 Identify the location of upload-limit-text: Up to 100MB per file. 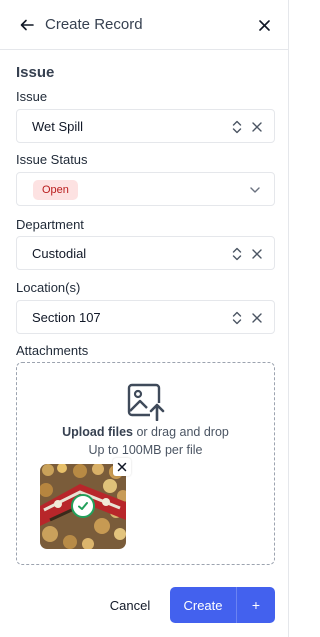
(145, 450).